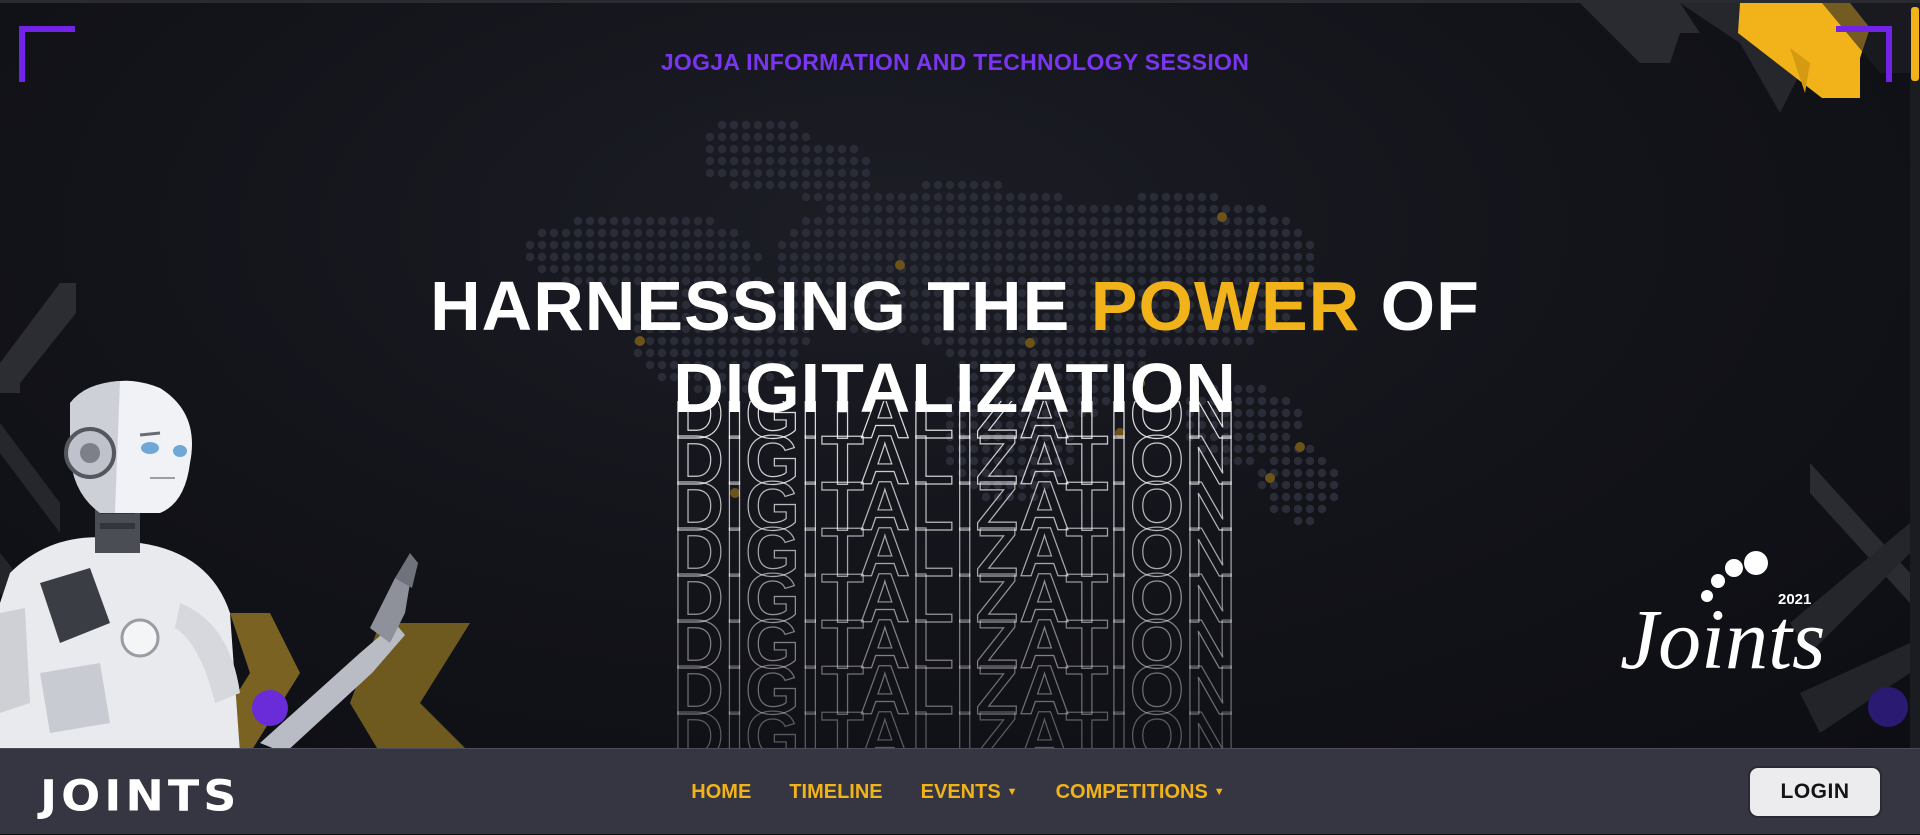 Image resolution: width=1920 pixels, height=835 pixels. What do you see at coordinates (1915, 375) in the screenshot?
I see `scrollbar-track` at bounding box center [1915, 375].